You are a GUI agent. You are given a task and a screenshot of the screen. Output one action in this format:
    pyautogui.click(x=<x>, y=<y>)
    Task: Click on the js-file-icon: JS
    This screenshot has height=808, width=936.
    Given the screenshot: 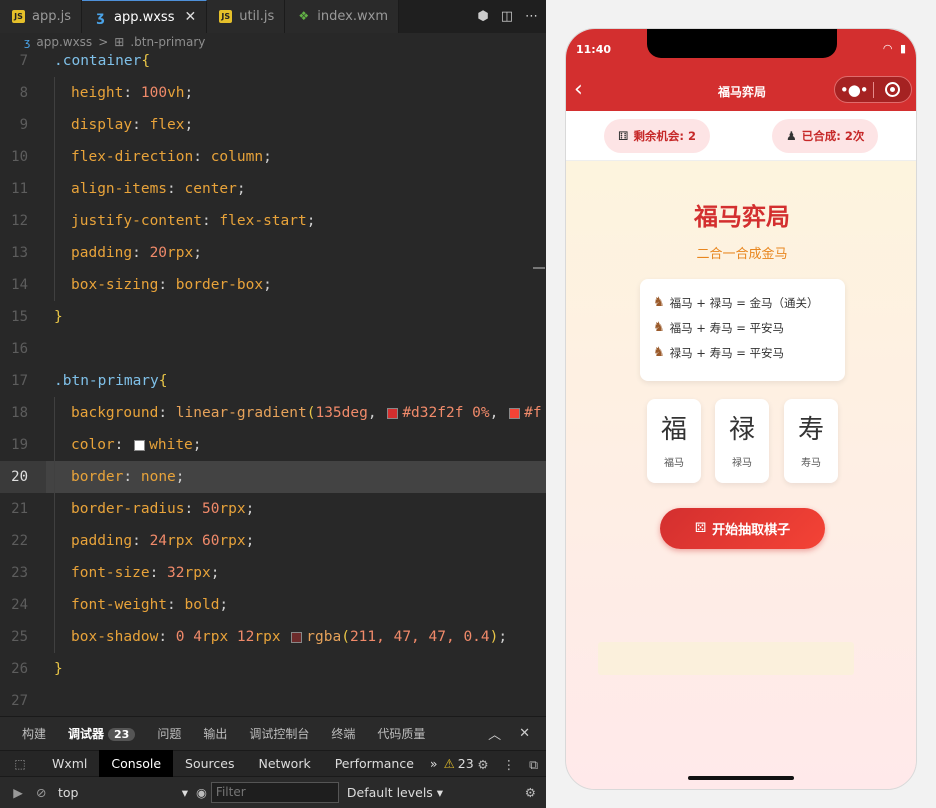 What is the action you would take?
    pyautogui.click(x=226, y=16)
    